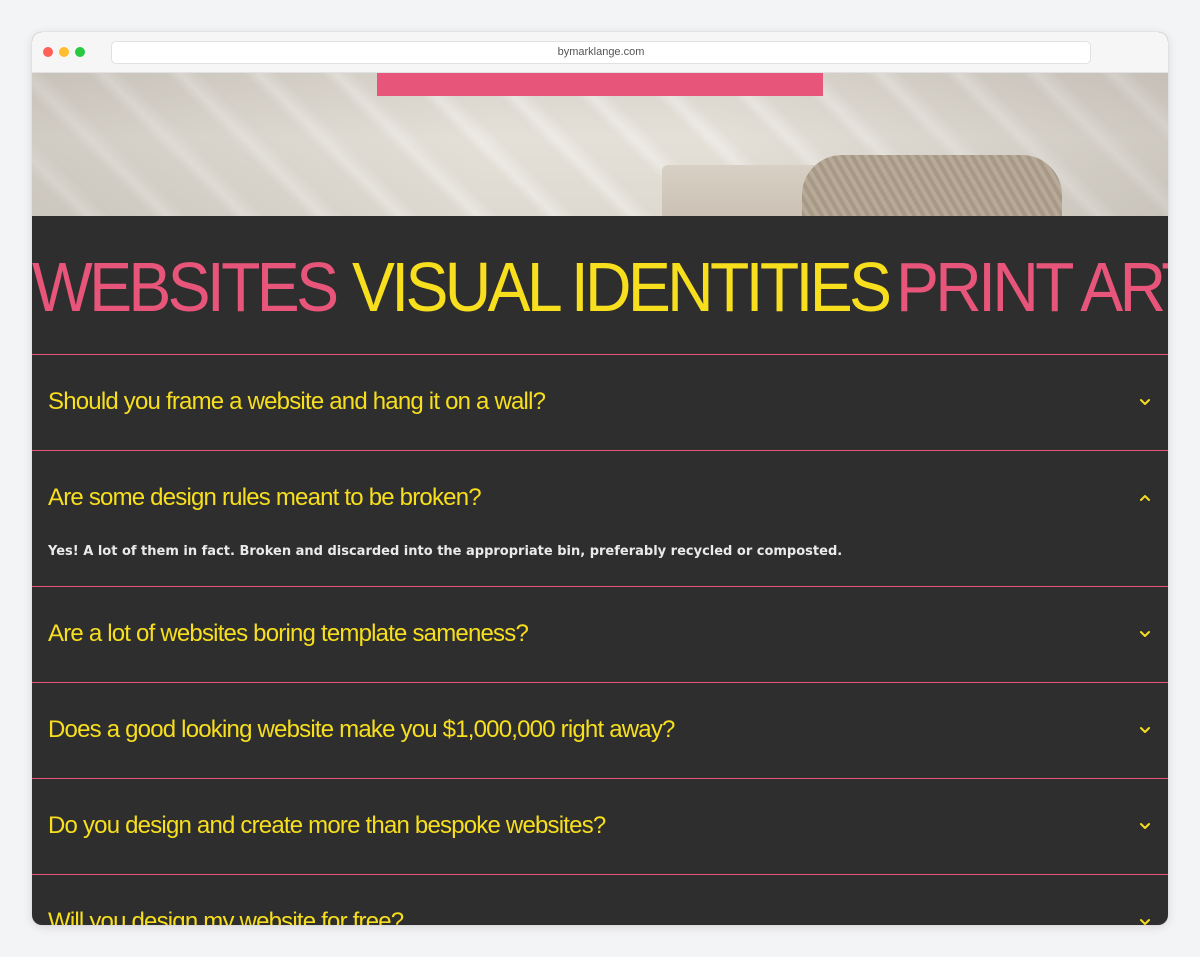 The height and width of the screenshot is (957, 1200). I want to click on services-marquee: WEBSITES VISUAL IDENTITIES PRINT ART, so click(600, 285).